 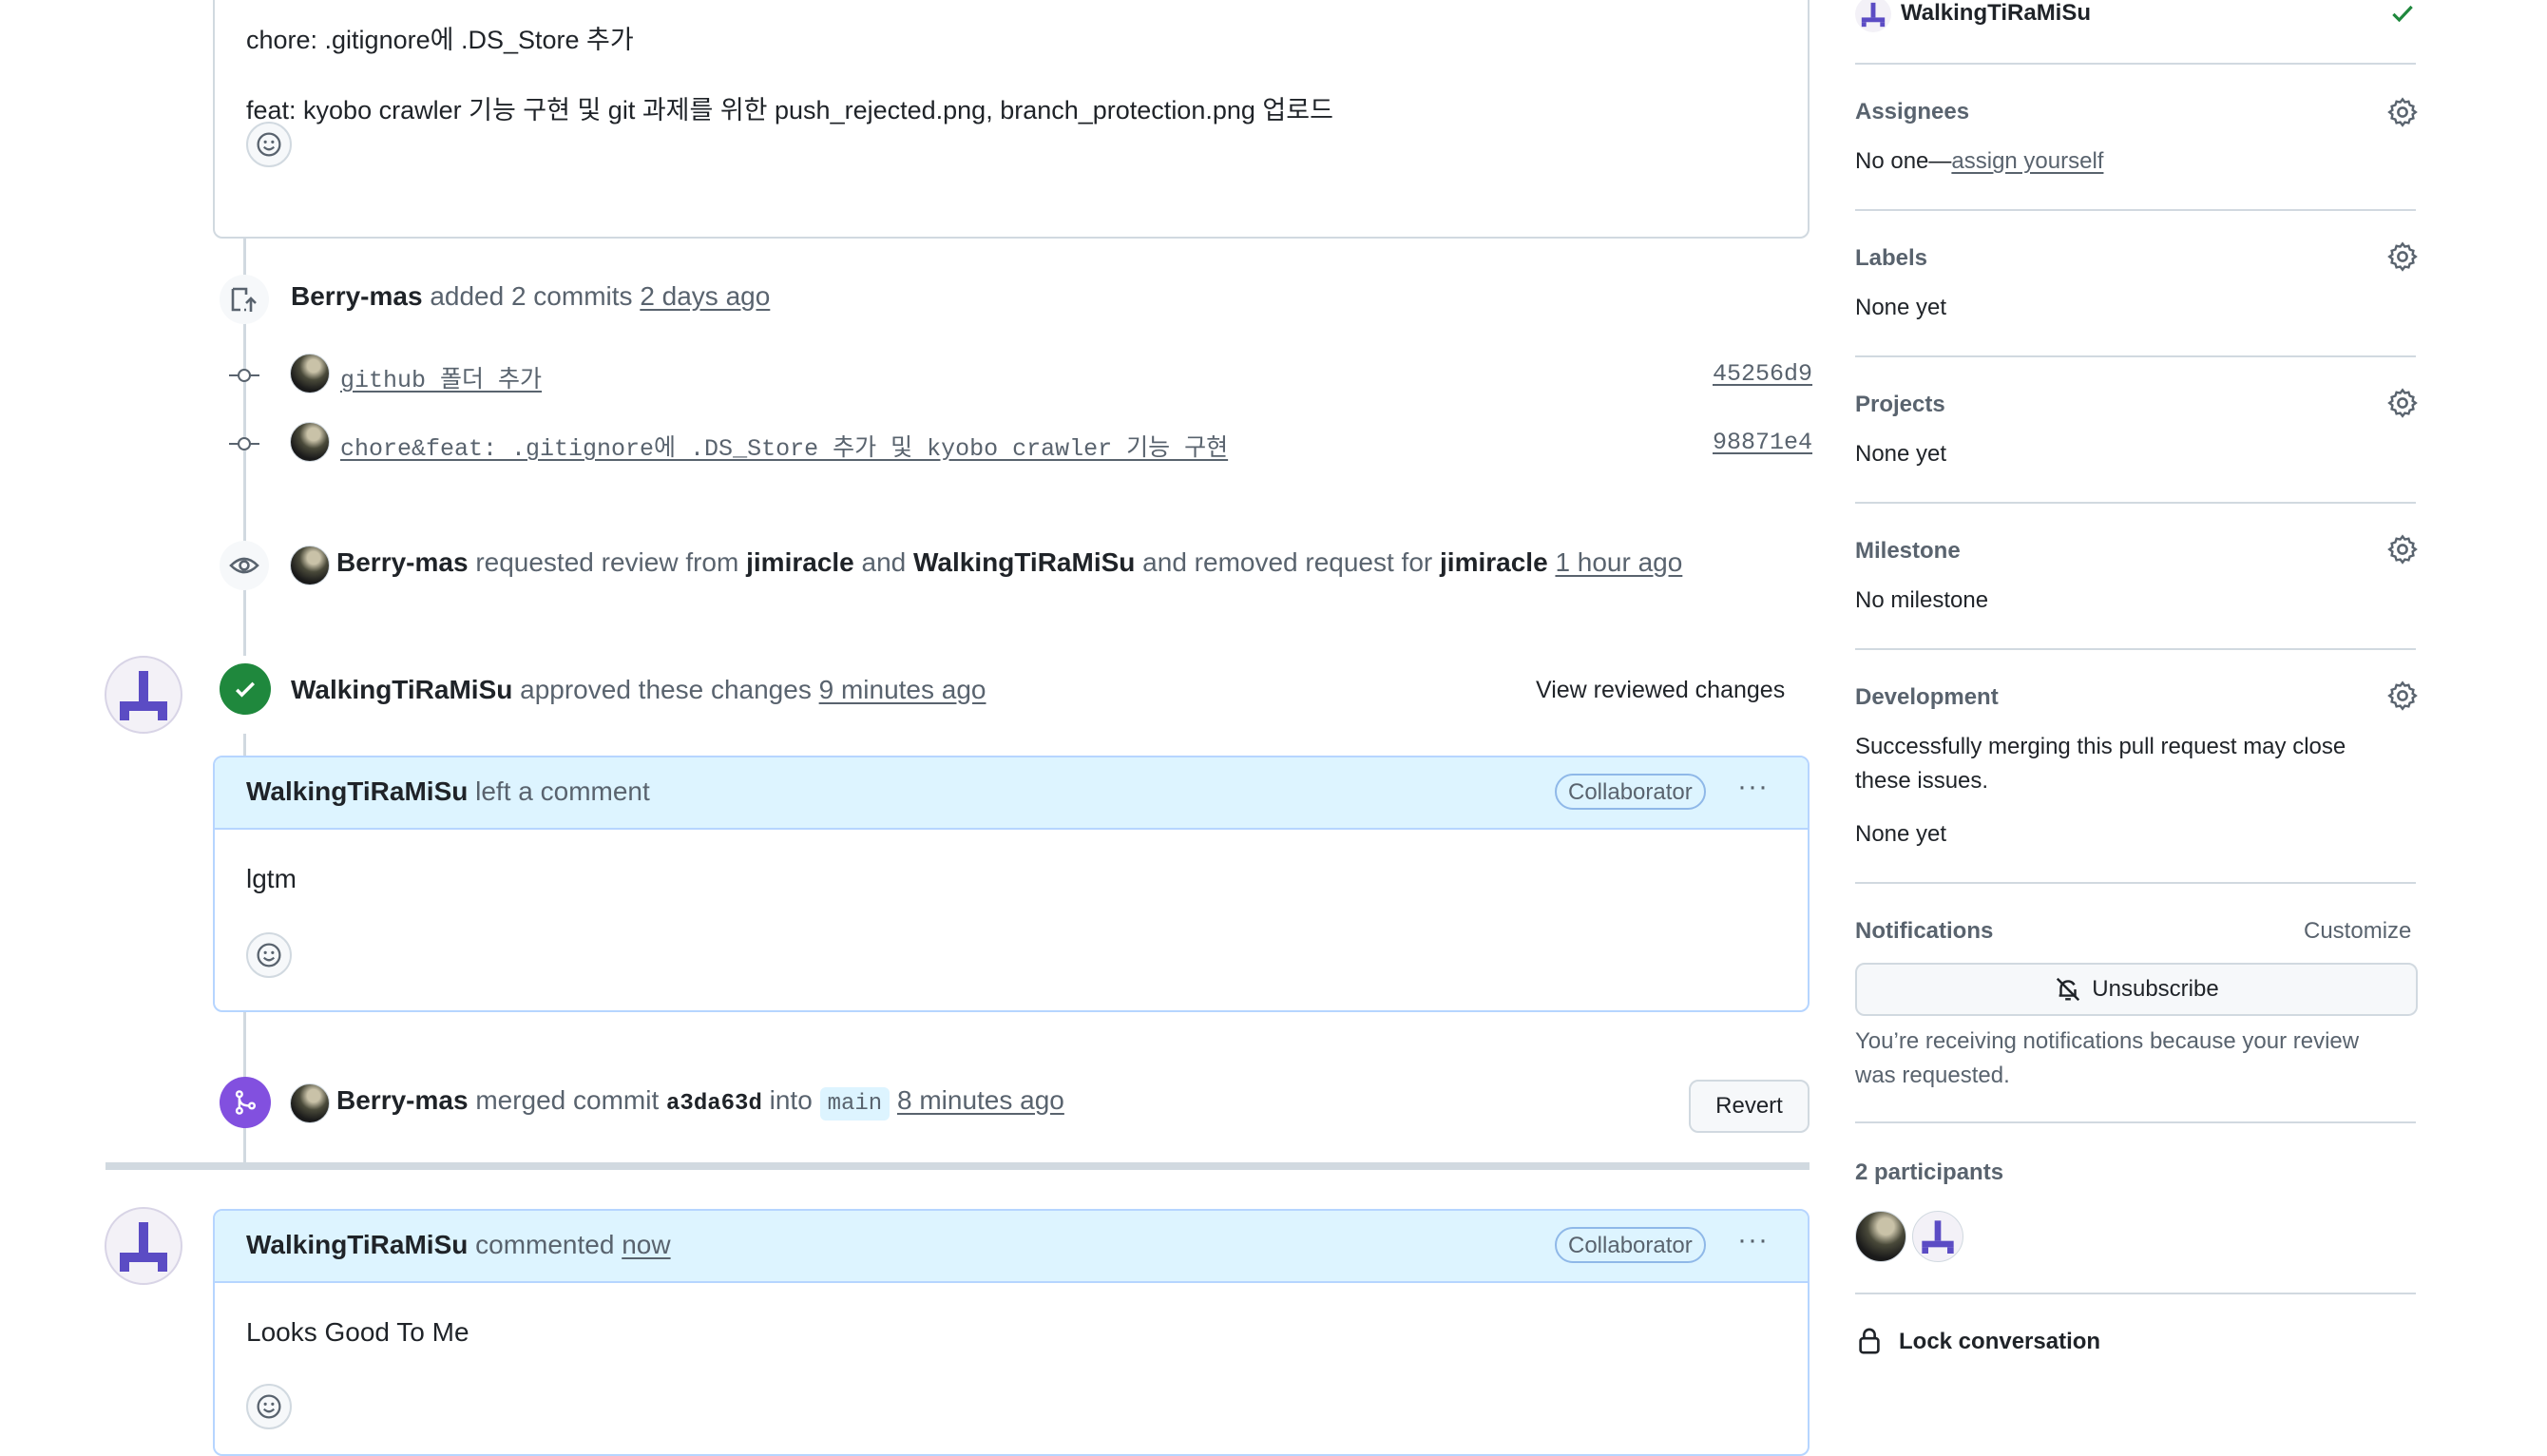 I want to click on event-time-link: 2 days ago, so click(x=705, y=296).